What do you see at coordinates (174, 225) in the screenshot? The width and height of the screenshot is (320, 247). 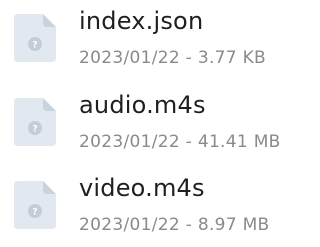 I see `file-meta: 2023/01/22 - 8.97 MB` at bounding box center [174, 225].